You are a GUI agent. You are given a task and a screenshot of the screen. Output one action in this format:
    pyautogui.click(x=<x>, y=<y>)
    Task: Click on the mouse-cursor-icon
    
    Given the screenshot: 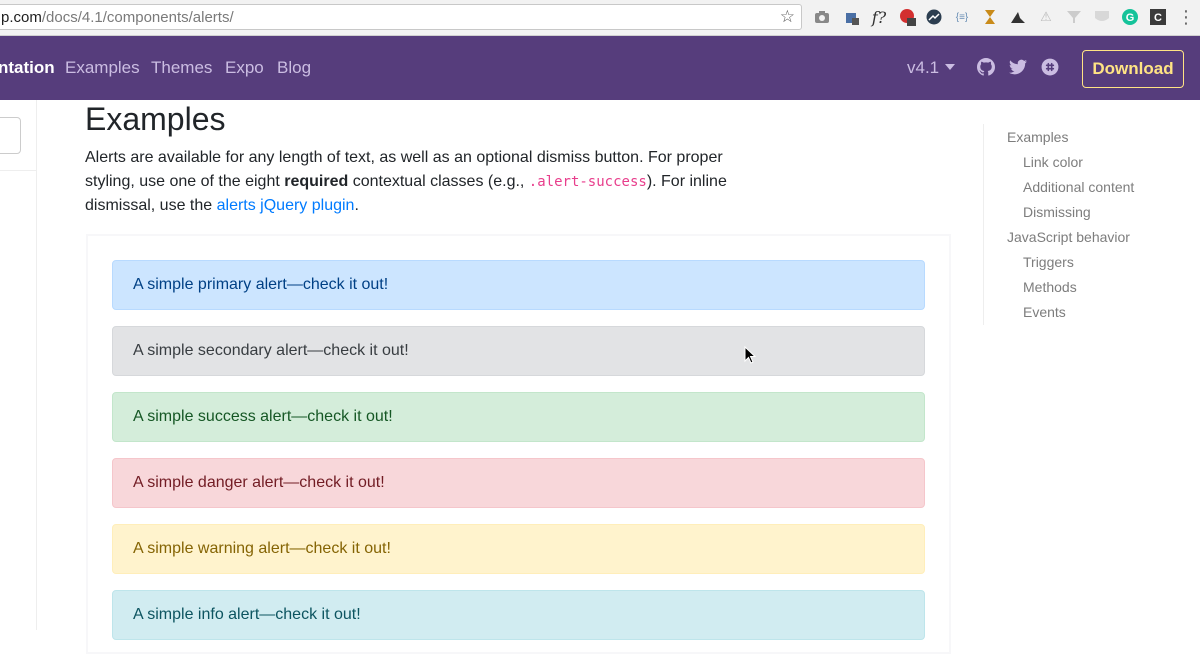 What is the action you would take?
    pyautogui.click(x=750, y=355)
    